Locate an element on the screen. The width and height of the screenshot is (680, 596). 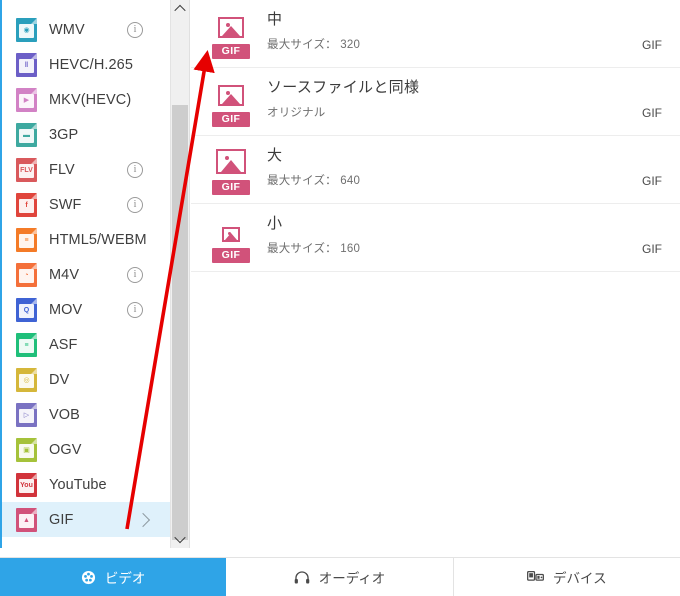
preset-title: 中 is located at coordinates (275, 19).